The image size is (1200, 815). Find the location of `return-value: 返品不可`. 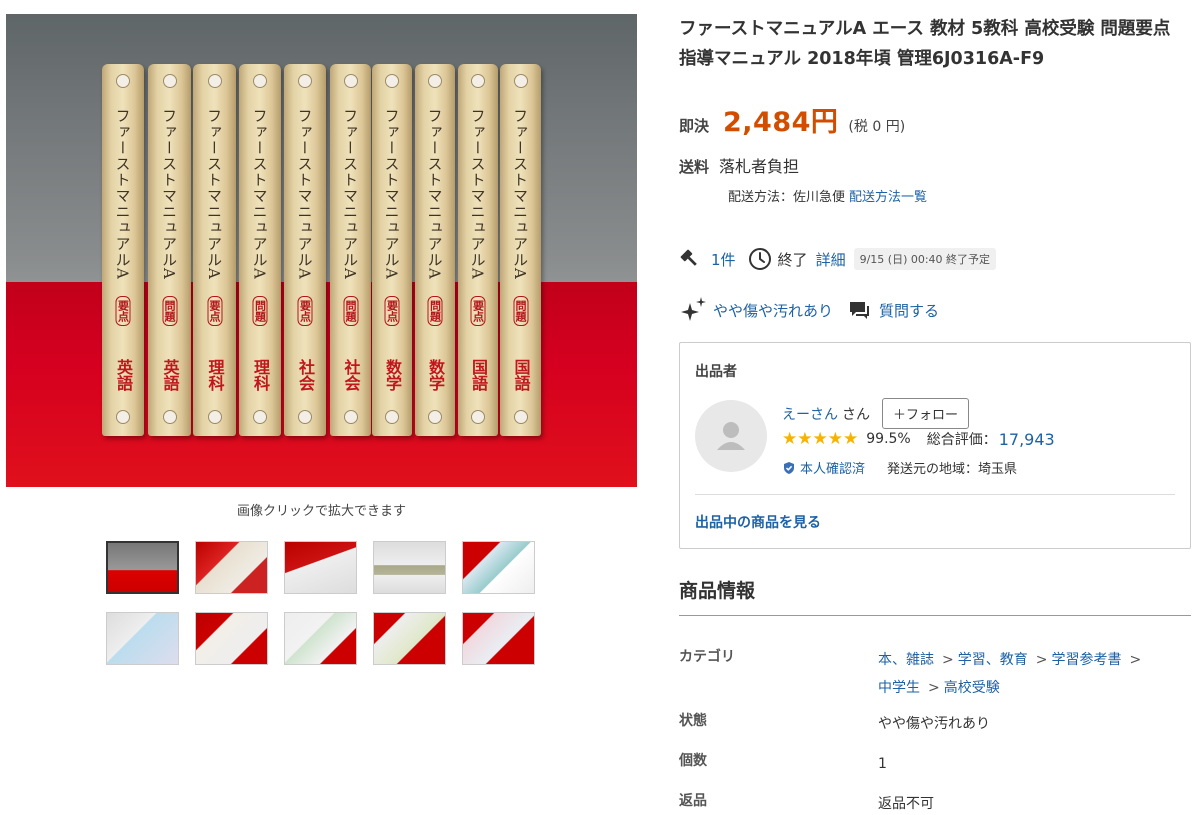

return-value: 返品不可 is located at coordinates (906, 804).